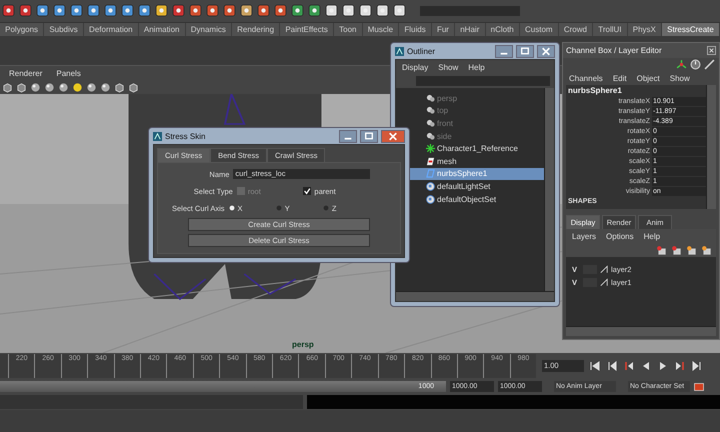 The width and height of the screenshot is (720, 432). What do you see at coordinates (680, 365) in the screenshot?
I see `key-forward-icon` at bounding box center [680, 365].